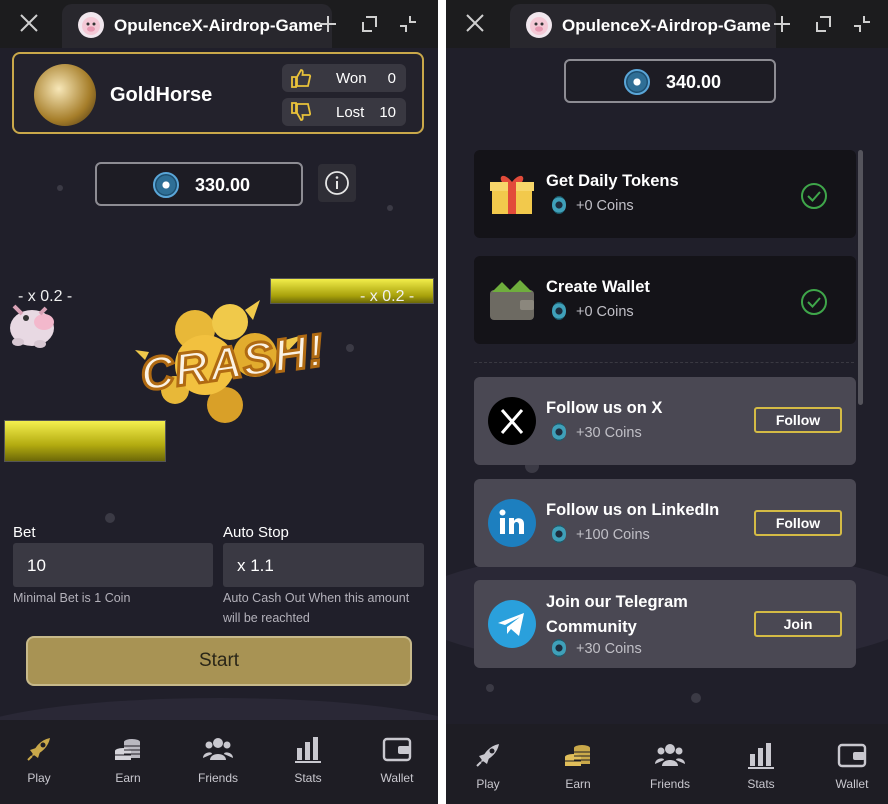  I want to click on thumbs-down-icon, so click(301, 111).